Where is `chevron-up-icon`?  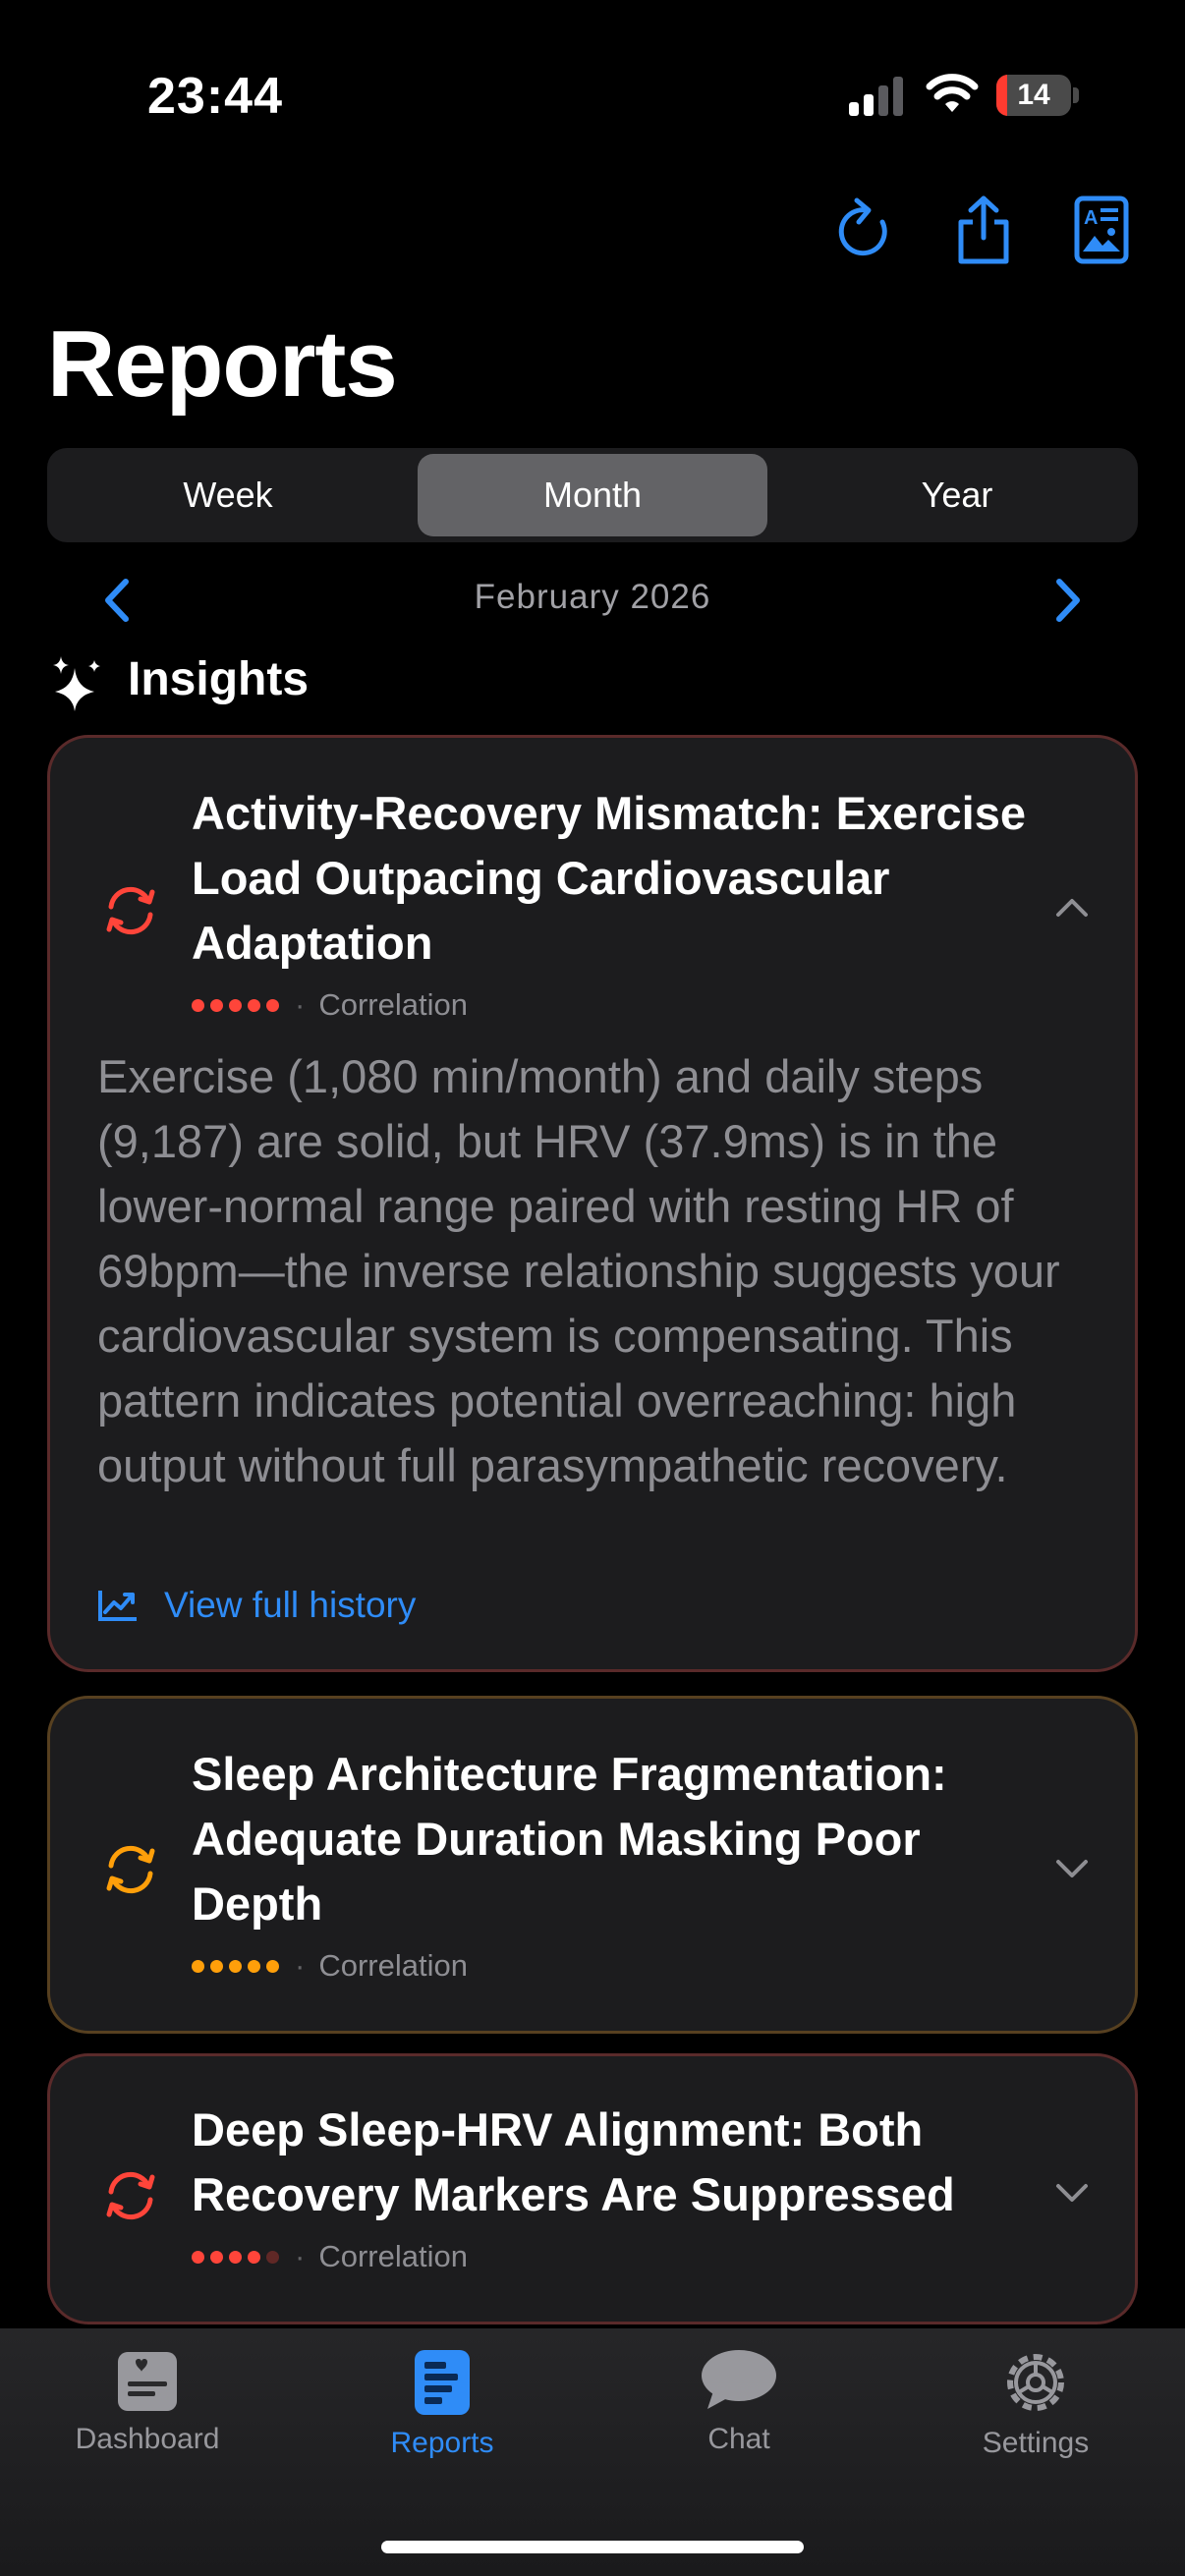
chevron-up-icon is located at coordinates (1072, 907).